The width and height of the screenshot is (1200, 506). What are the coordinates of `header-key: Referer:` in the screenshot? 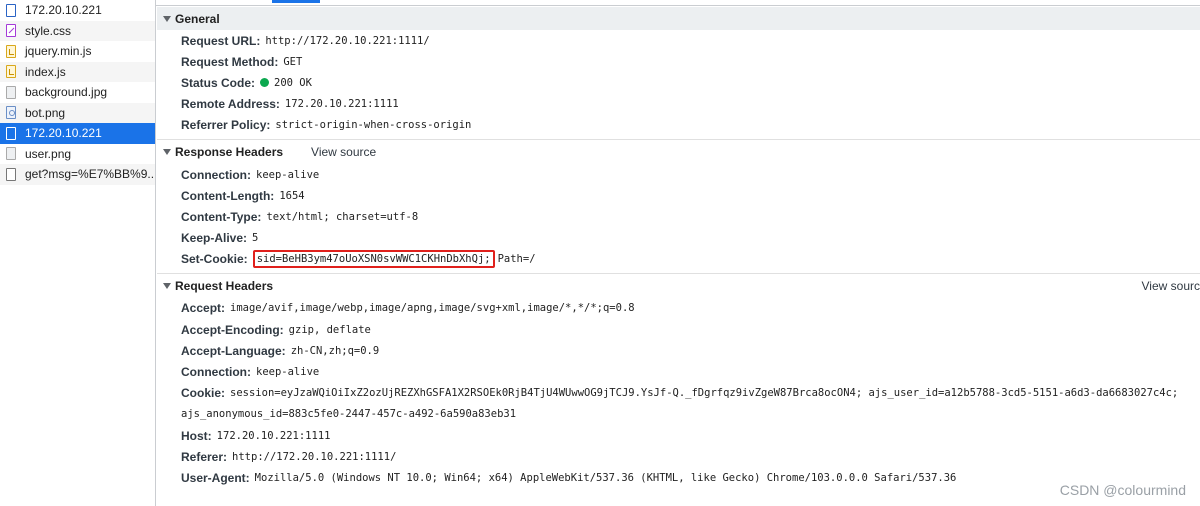 It's located at (204, 456).